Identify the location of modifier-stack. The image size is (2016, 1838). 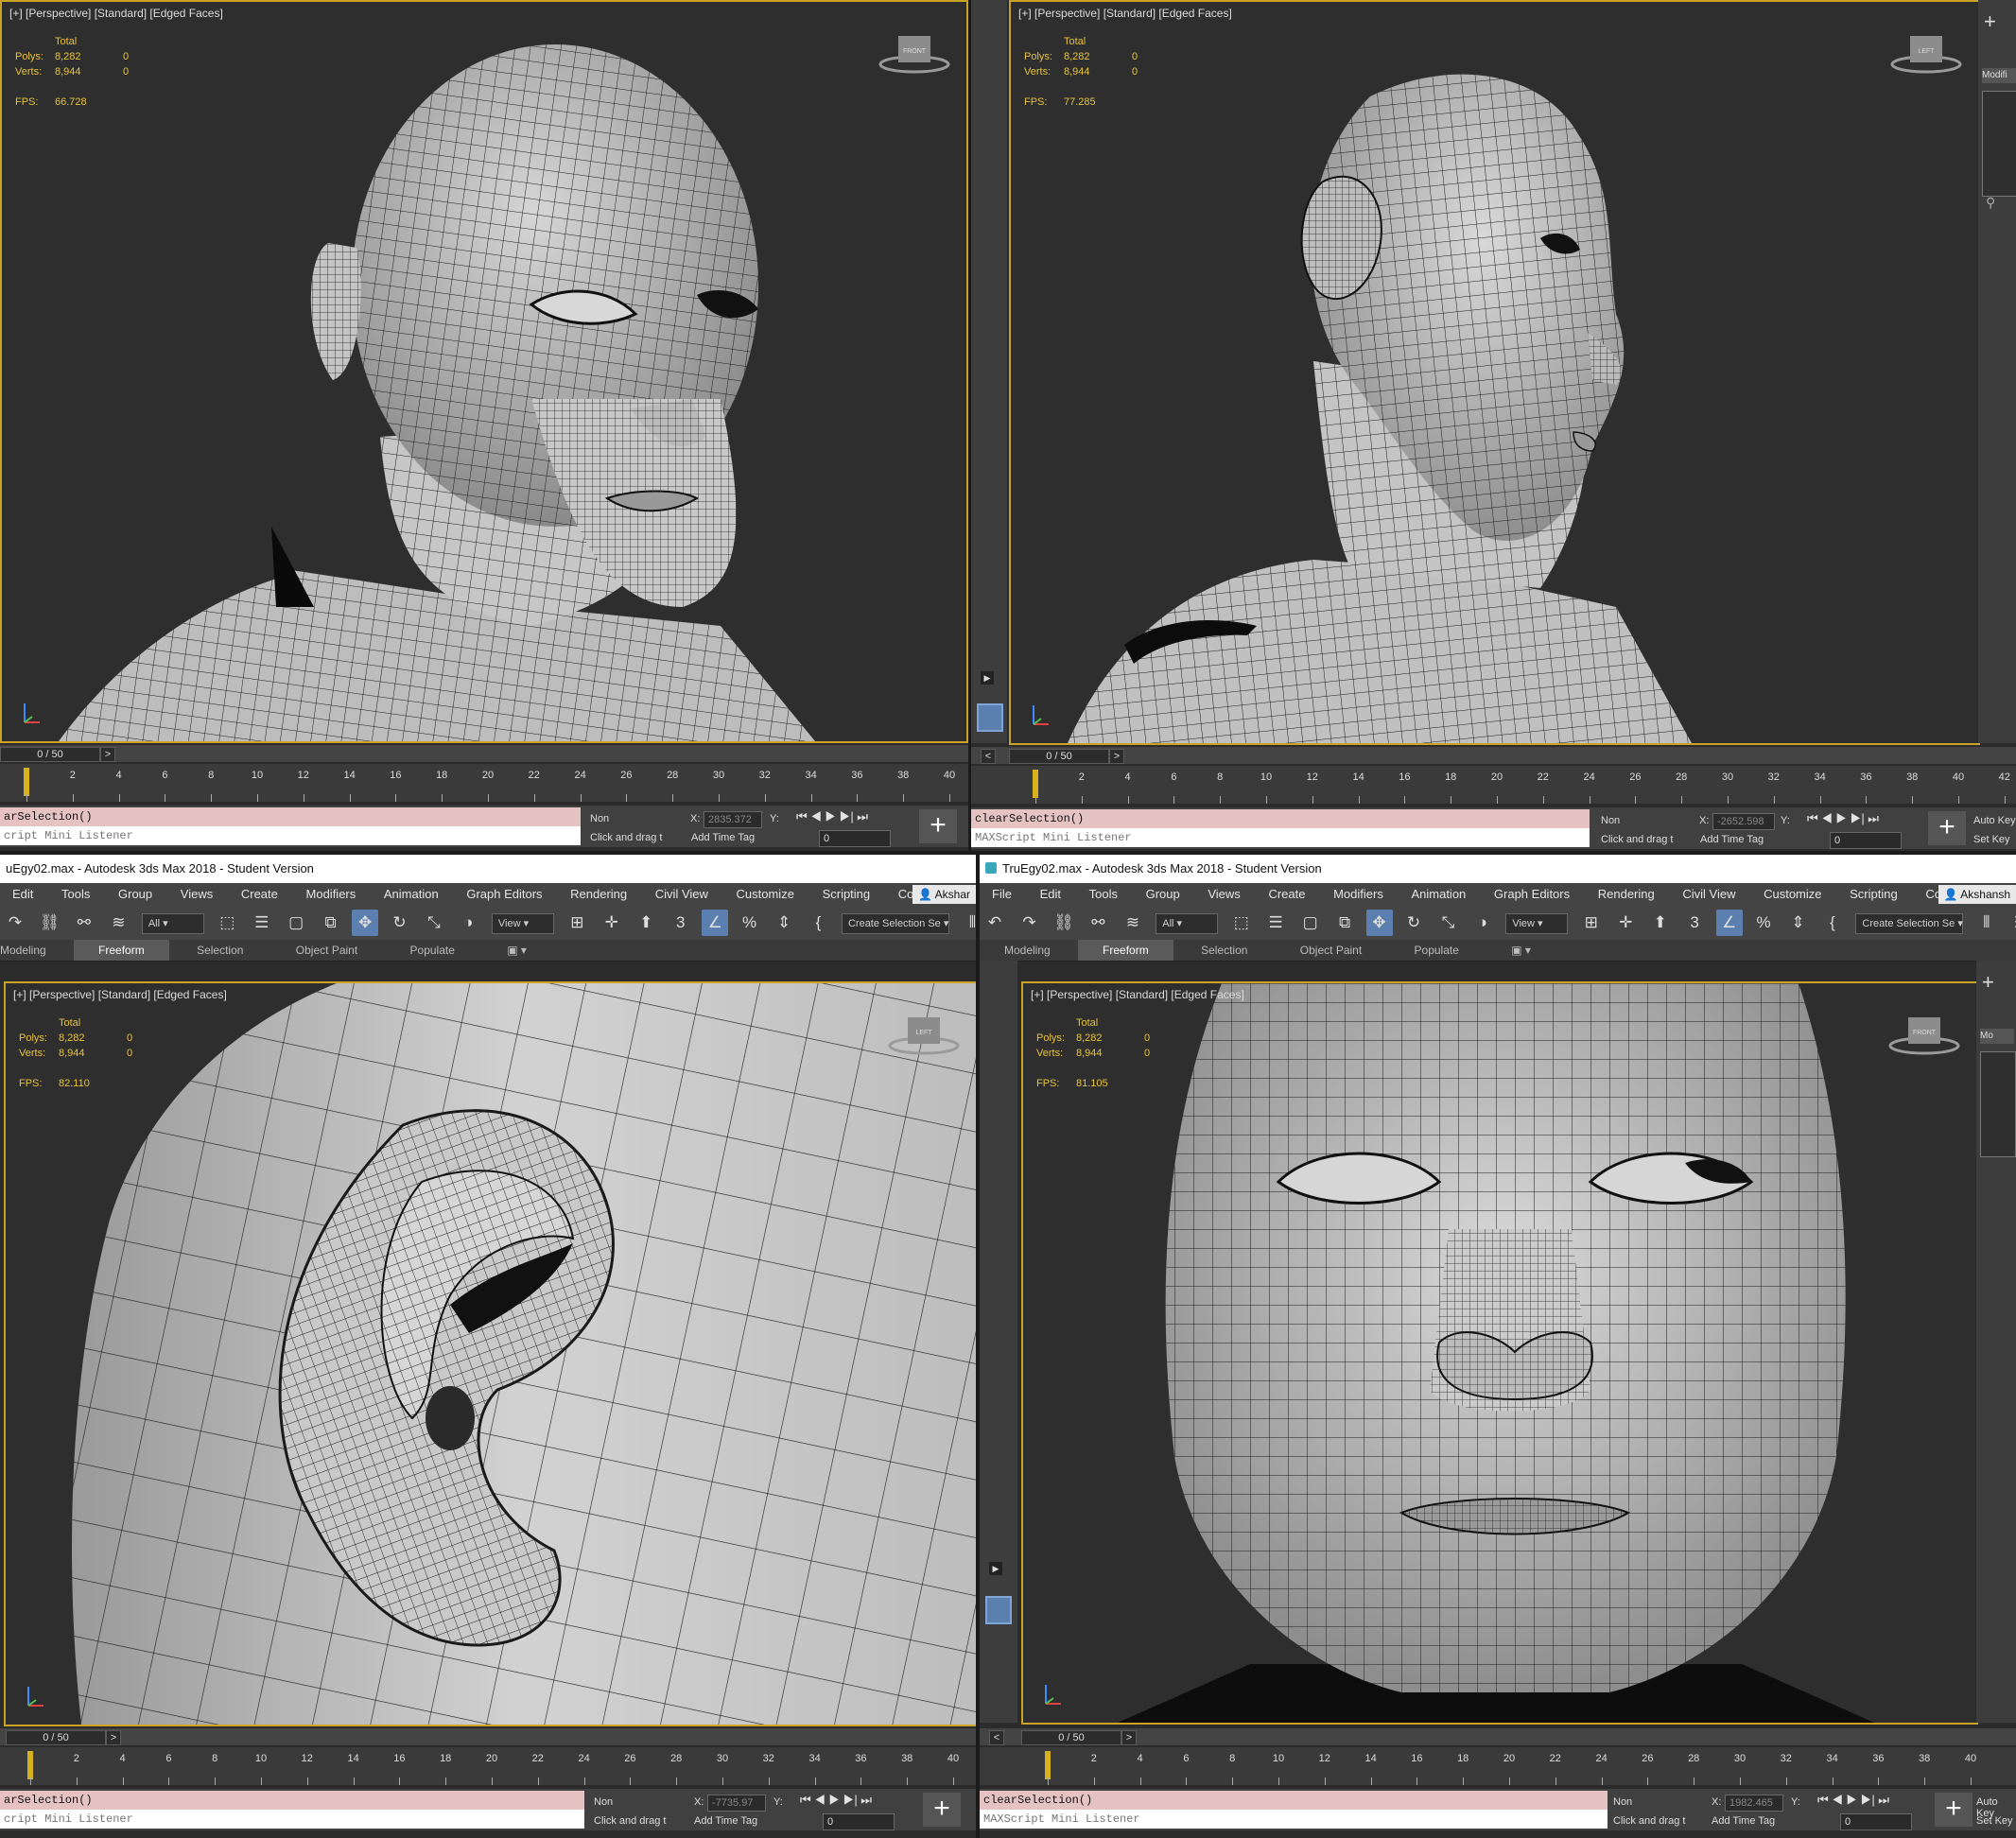
(1998, 1104).